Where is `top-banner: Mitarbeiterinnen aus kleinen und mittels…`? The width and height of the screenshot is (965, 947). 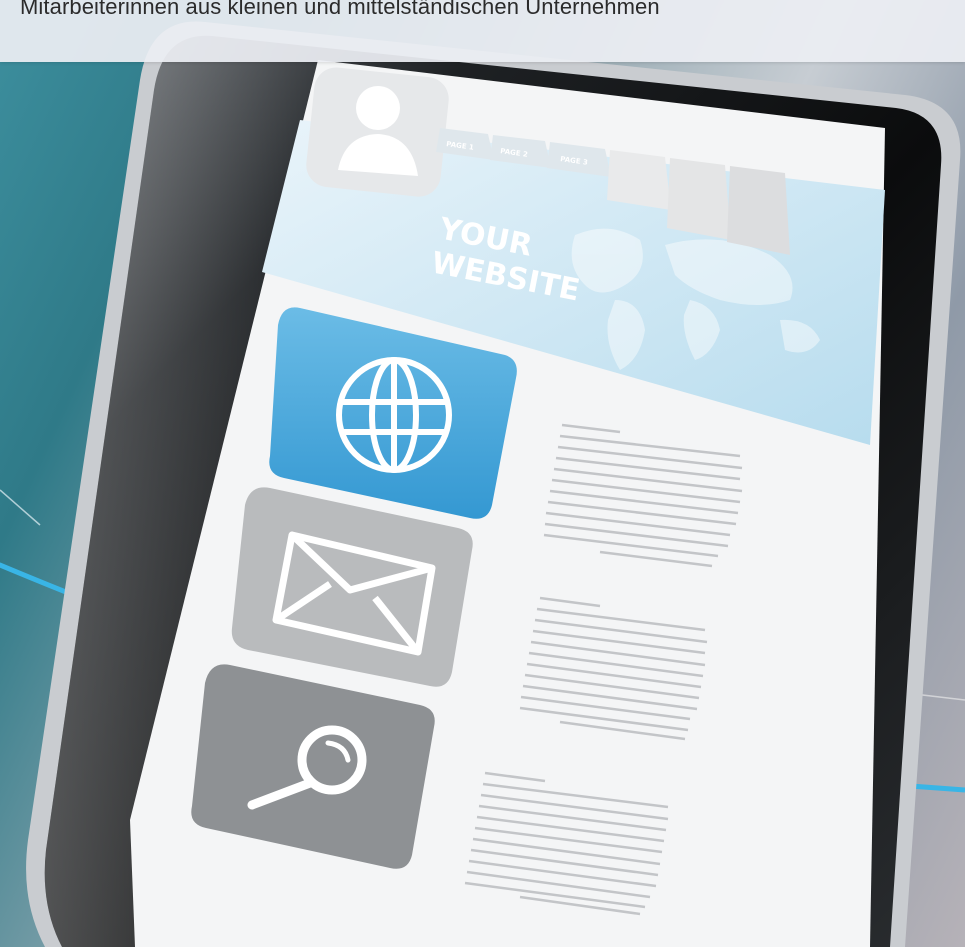
top-banner: Mitarbeiterinnen aus kleinen und mittels… is located at coordinates (482, 31).